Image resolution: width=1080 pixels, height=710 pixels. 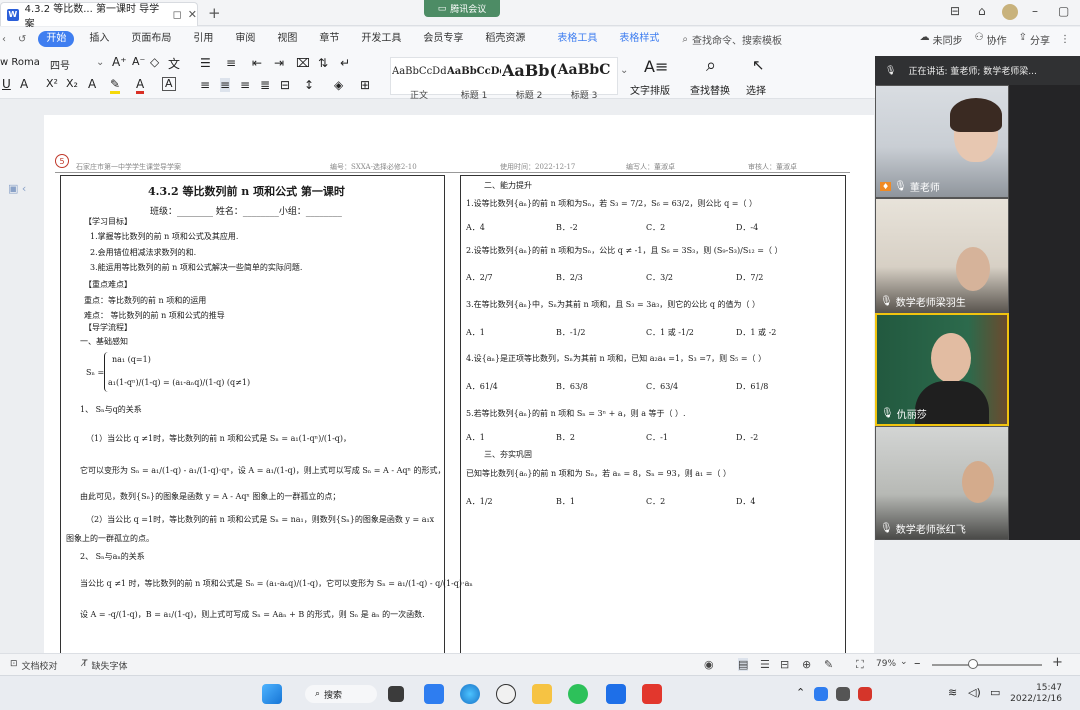 I want to click on superscript-icon: X², so click(x=52, y=83).